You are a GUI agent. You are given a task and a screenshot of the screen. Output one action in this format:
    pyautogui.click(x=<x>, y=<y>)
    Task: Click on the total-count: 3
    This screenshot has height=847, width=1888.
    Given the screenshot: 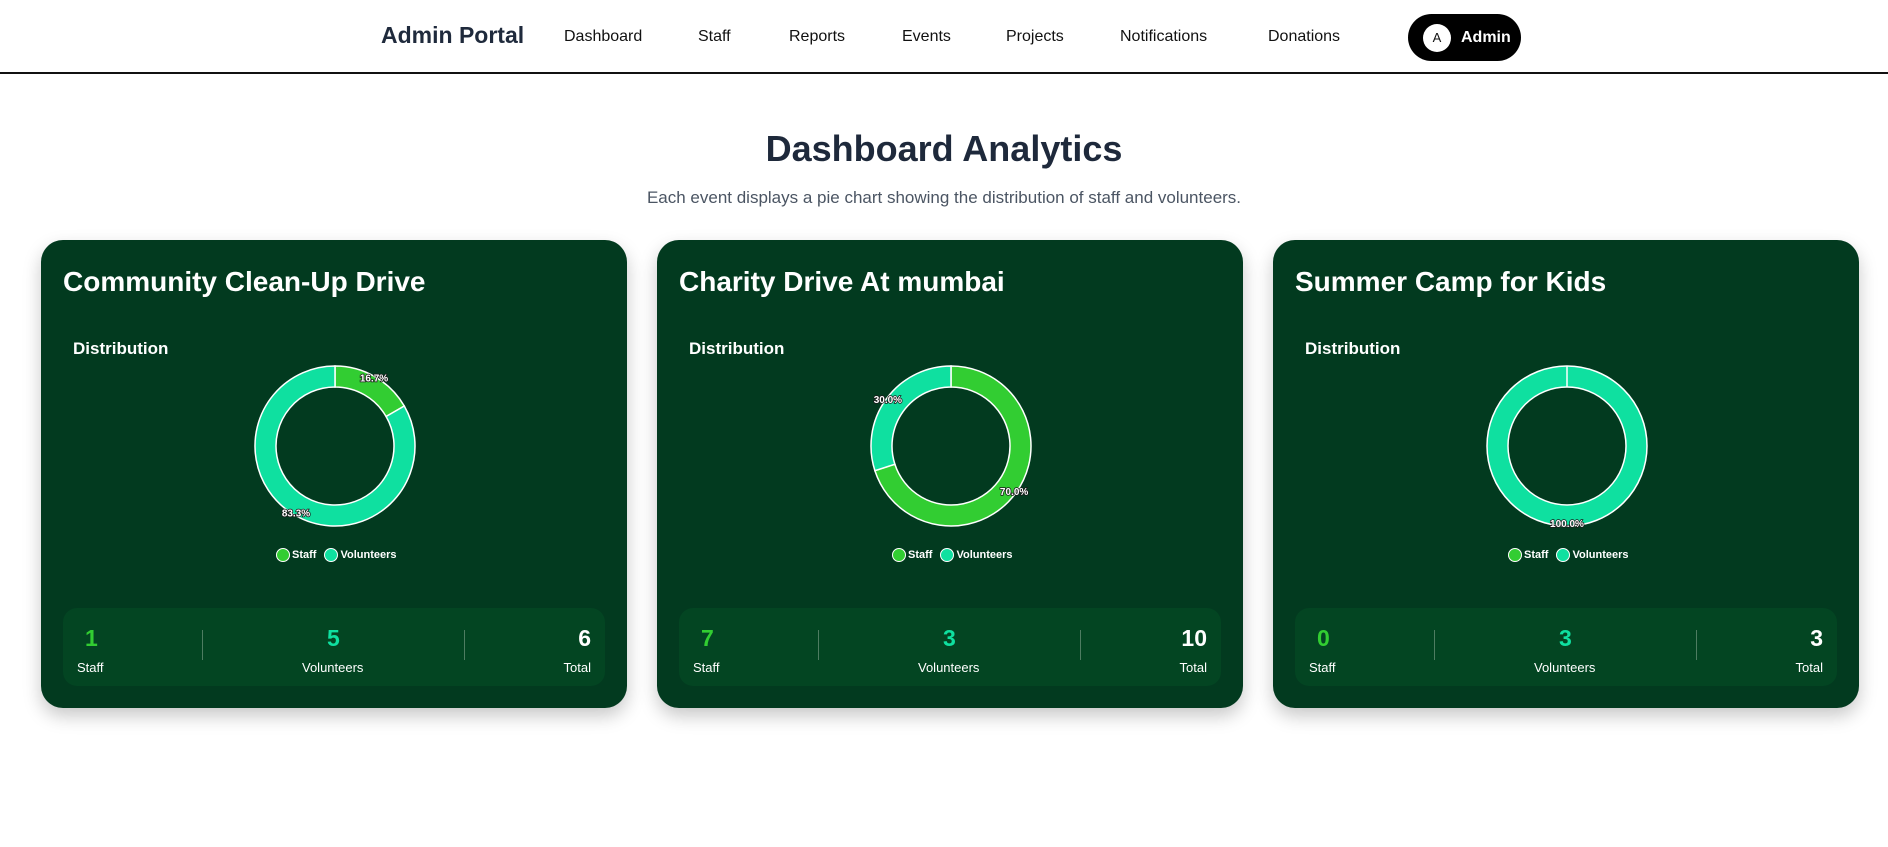 What is the action you would take?
    pyautogui.click(x=1816, y=638)
    